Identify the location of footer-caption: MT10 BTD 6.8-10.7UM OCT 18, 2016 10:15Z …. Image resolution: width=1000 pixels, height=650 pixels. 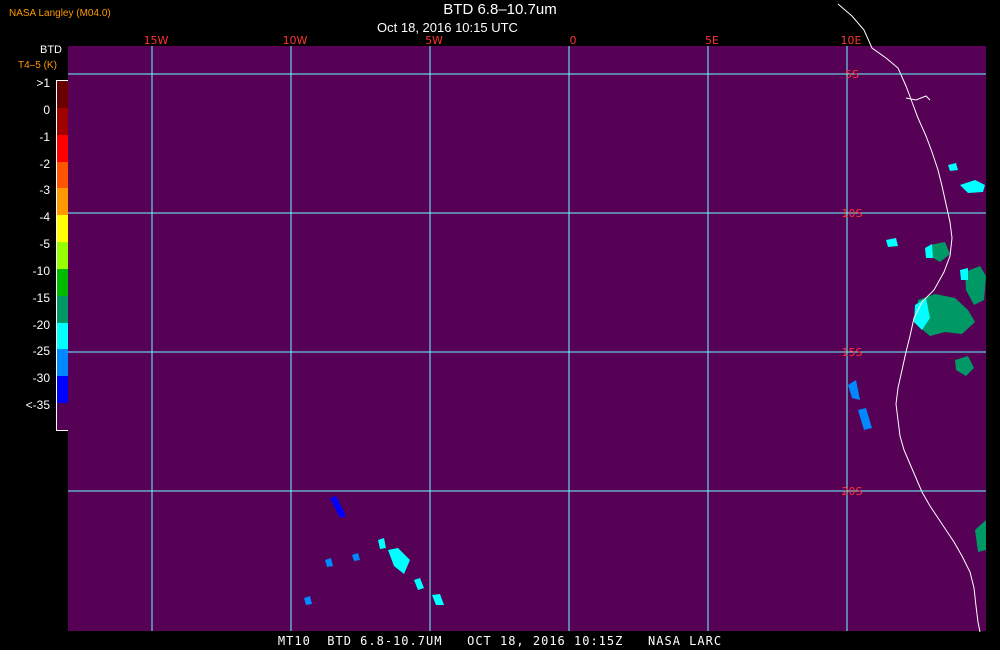
(500, 641).